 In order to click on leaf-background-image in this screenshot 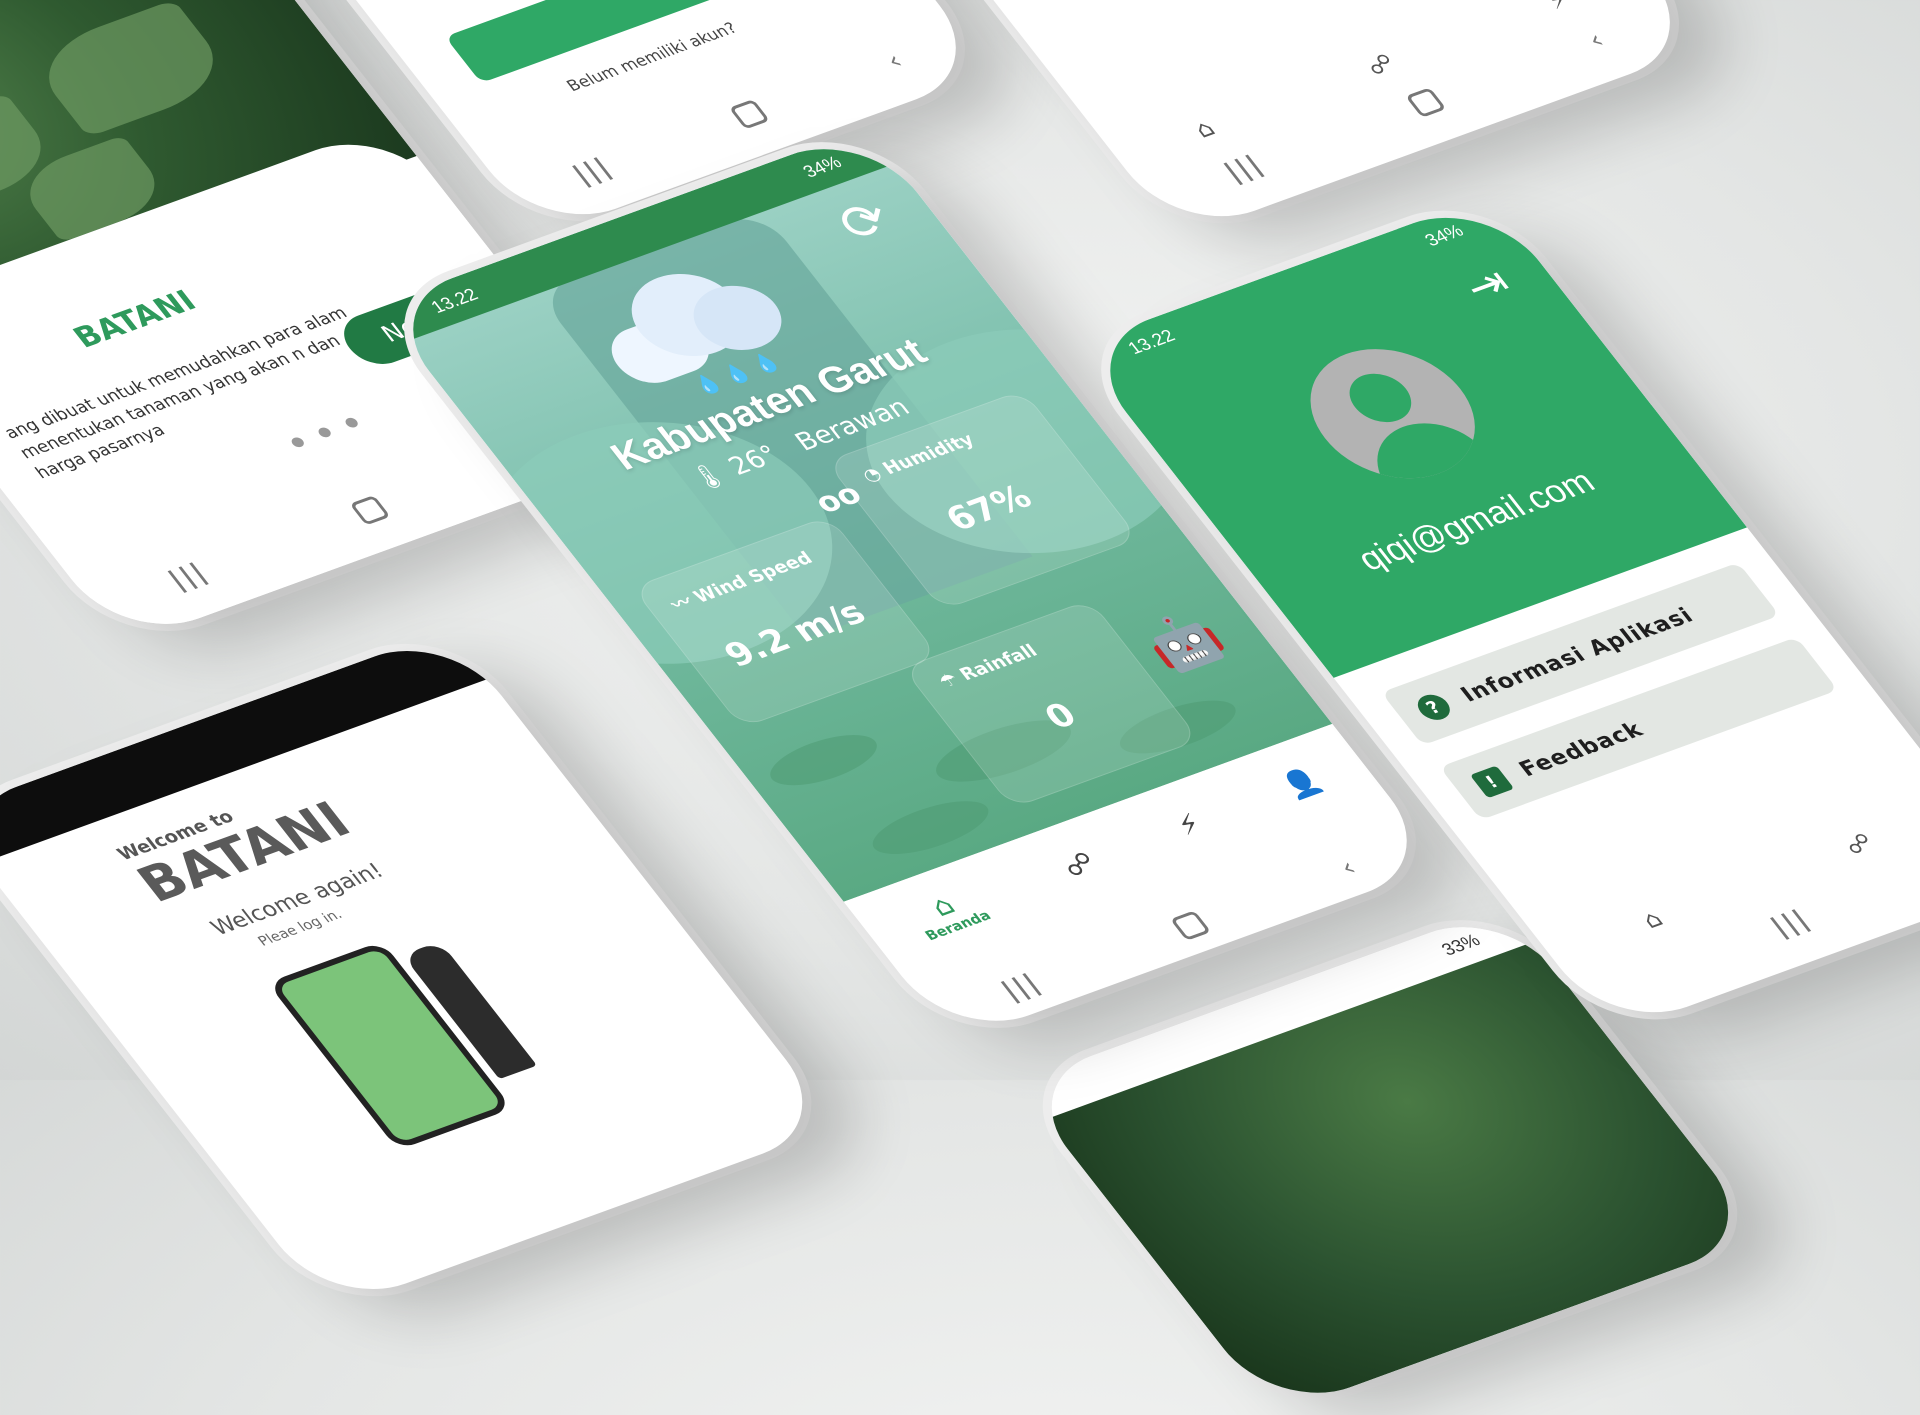, I will do `click(1404, 1178)`.